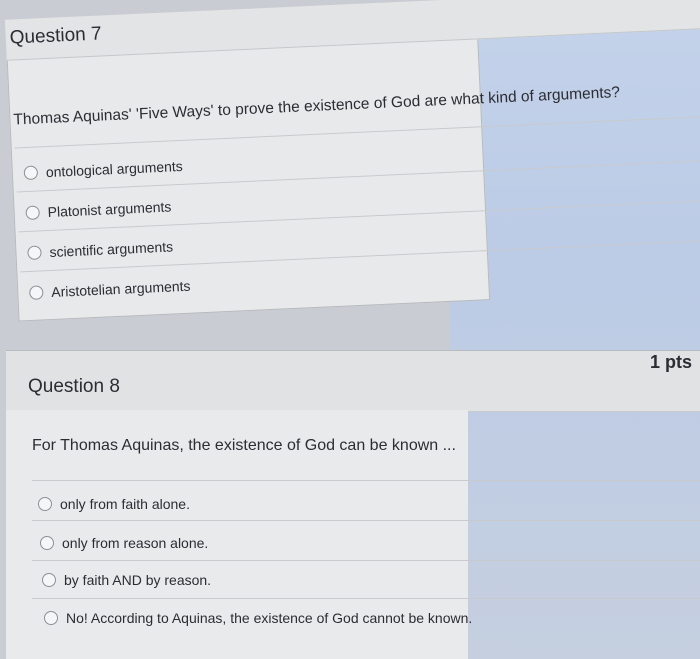 This screenshot has width=700, height=659. What do you see at coordinates (670, 362) in the screenshot?
I see `question-8-points: 1 pts` at bounding box center [670, 362].